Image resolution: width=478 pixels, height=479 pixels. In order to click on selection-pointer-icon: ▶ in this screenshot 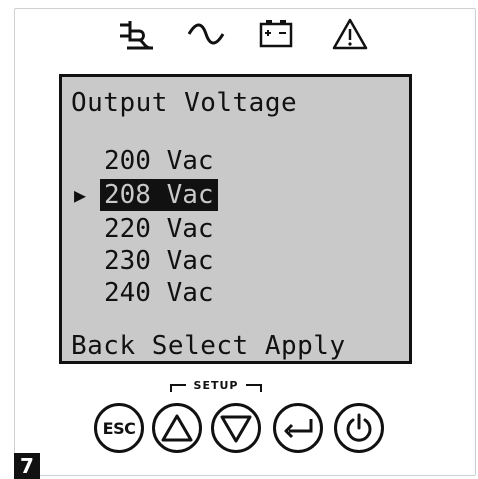, I will do `click(80, 195)`.